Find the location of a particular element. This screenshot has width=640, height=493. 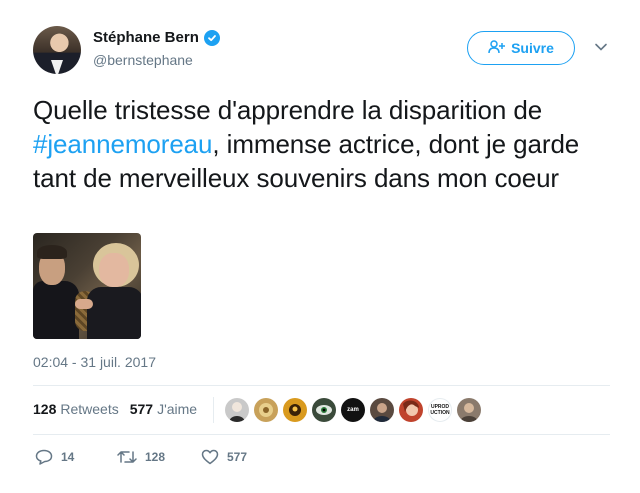

photo-figure-left-body is located at coordinates (56, 310).